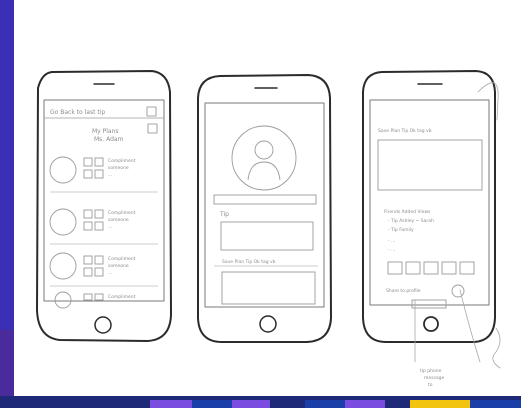 Image resolution: width=521 pixels, height=408 pixels. Describe the element at coordinates (224, 214) in the screenshot. I see `tip-label: Tip` at that location.